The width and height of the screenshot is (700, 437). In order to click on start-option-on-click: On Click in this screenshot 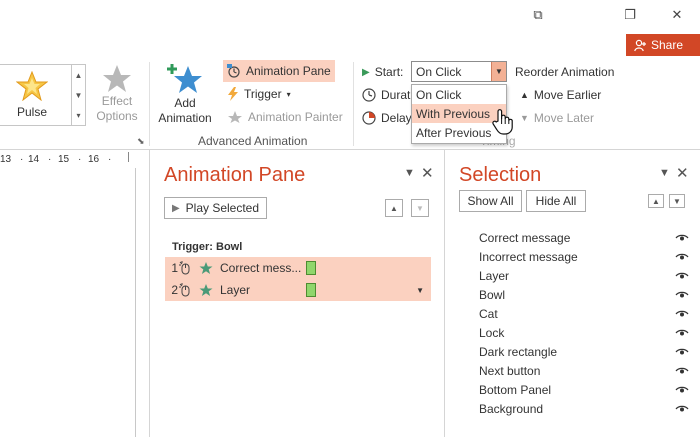, I will do `click(459, 94)`.